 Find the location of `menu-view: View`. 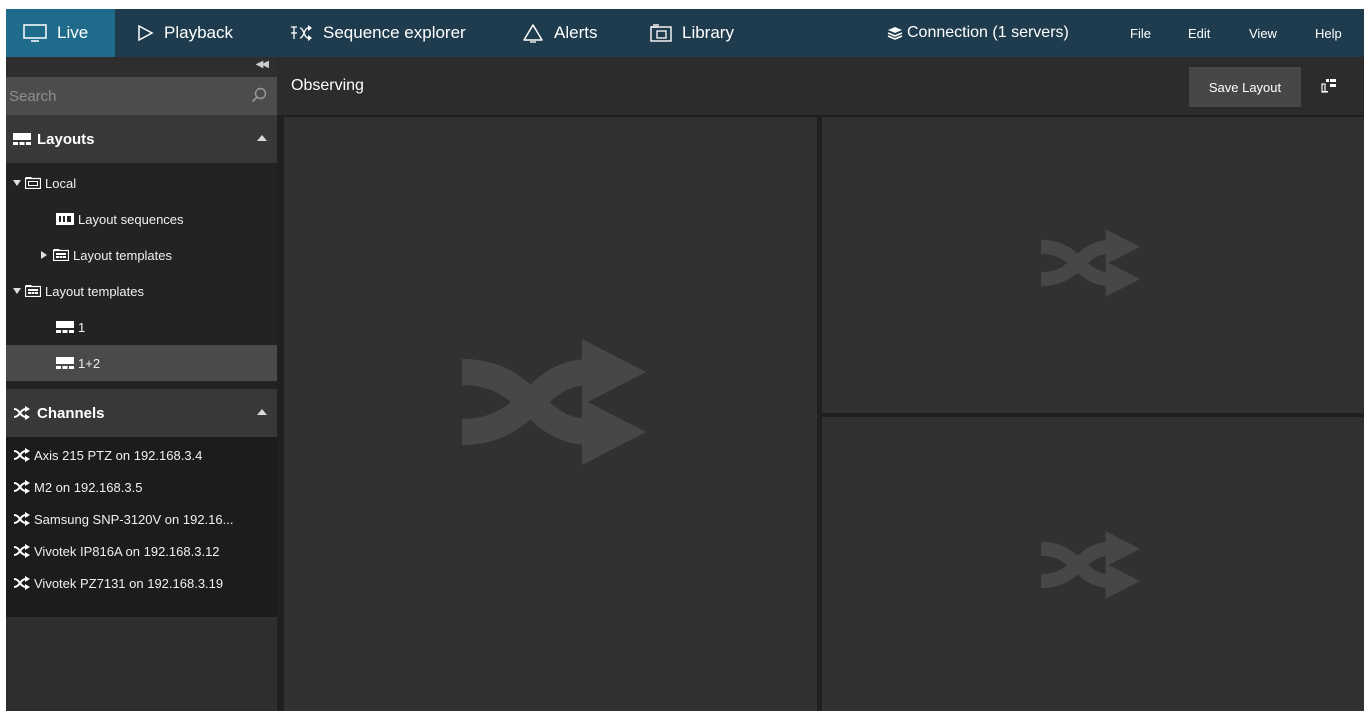

menu-view: View is located at coordinates (1263, 33).